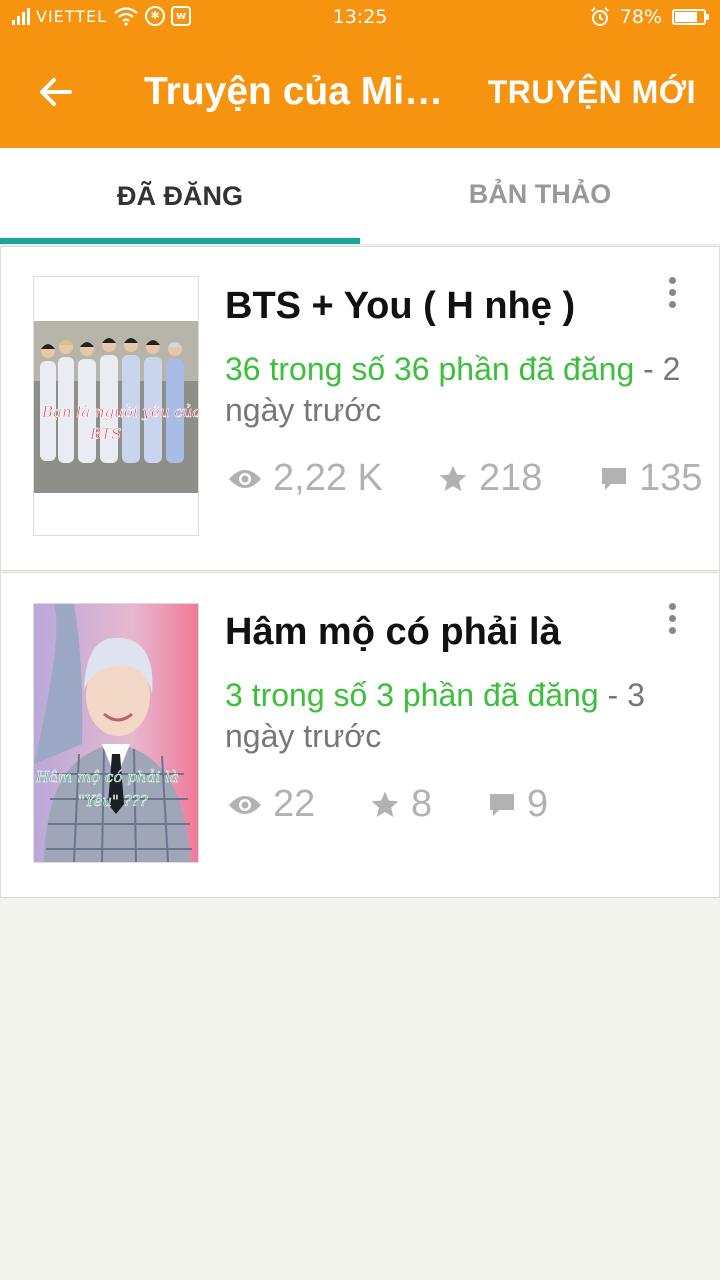  What do you see at coordinates (511, 478) in the screenshot?
I see `votes-count: 218` at bounding box center [511, 478].